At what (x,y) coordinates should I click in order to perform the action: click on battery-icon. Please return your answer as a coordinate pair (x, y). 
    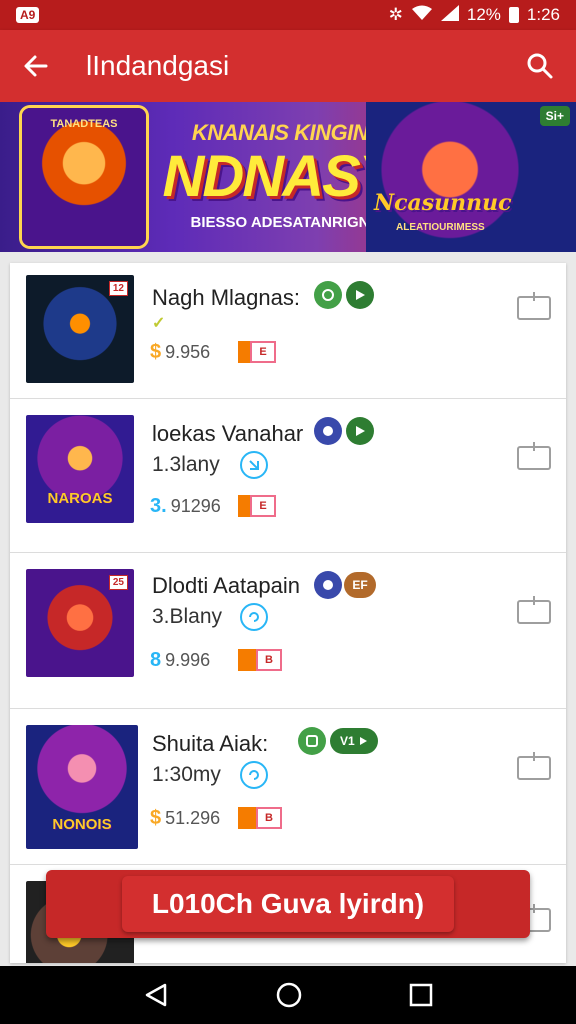
    Looking at the image, I should click on (513, 15).